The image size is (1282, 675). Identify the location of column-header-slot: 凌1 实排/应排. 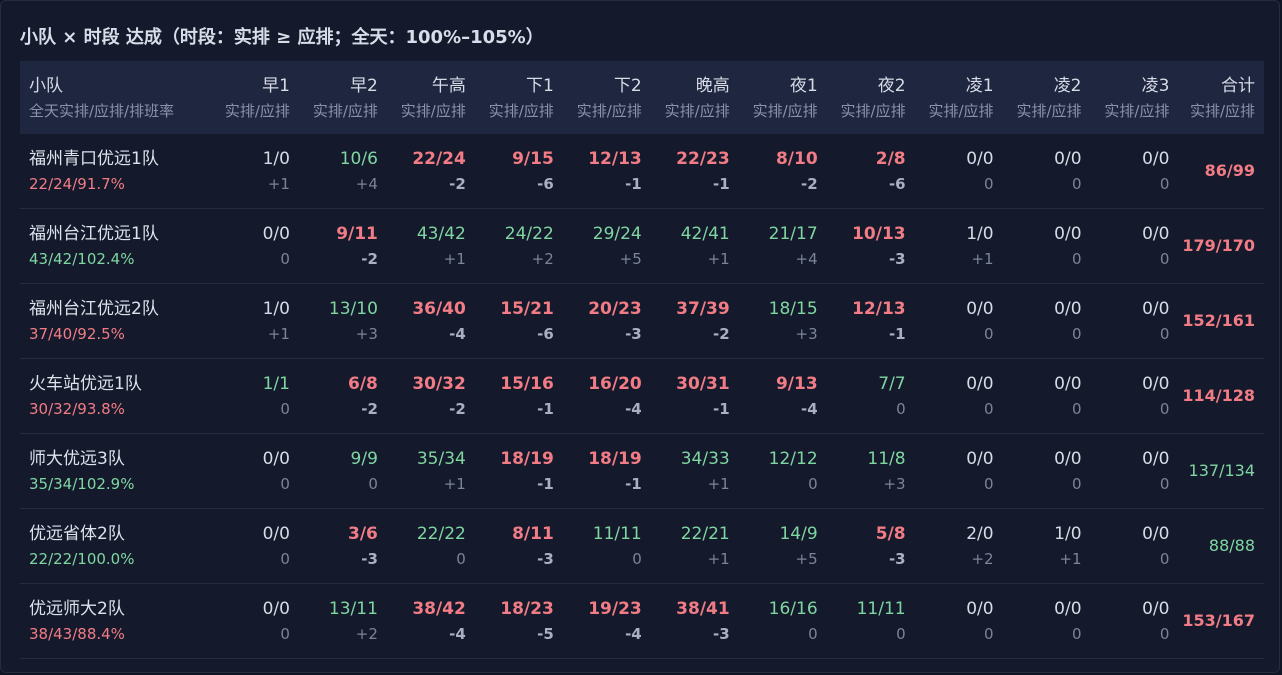
(959, 97).